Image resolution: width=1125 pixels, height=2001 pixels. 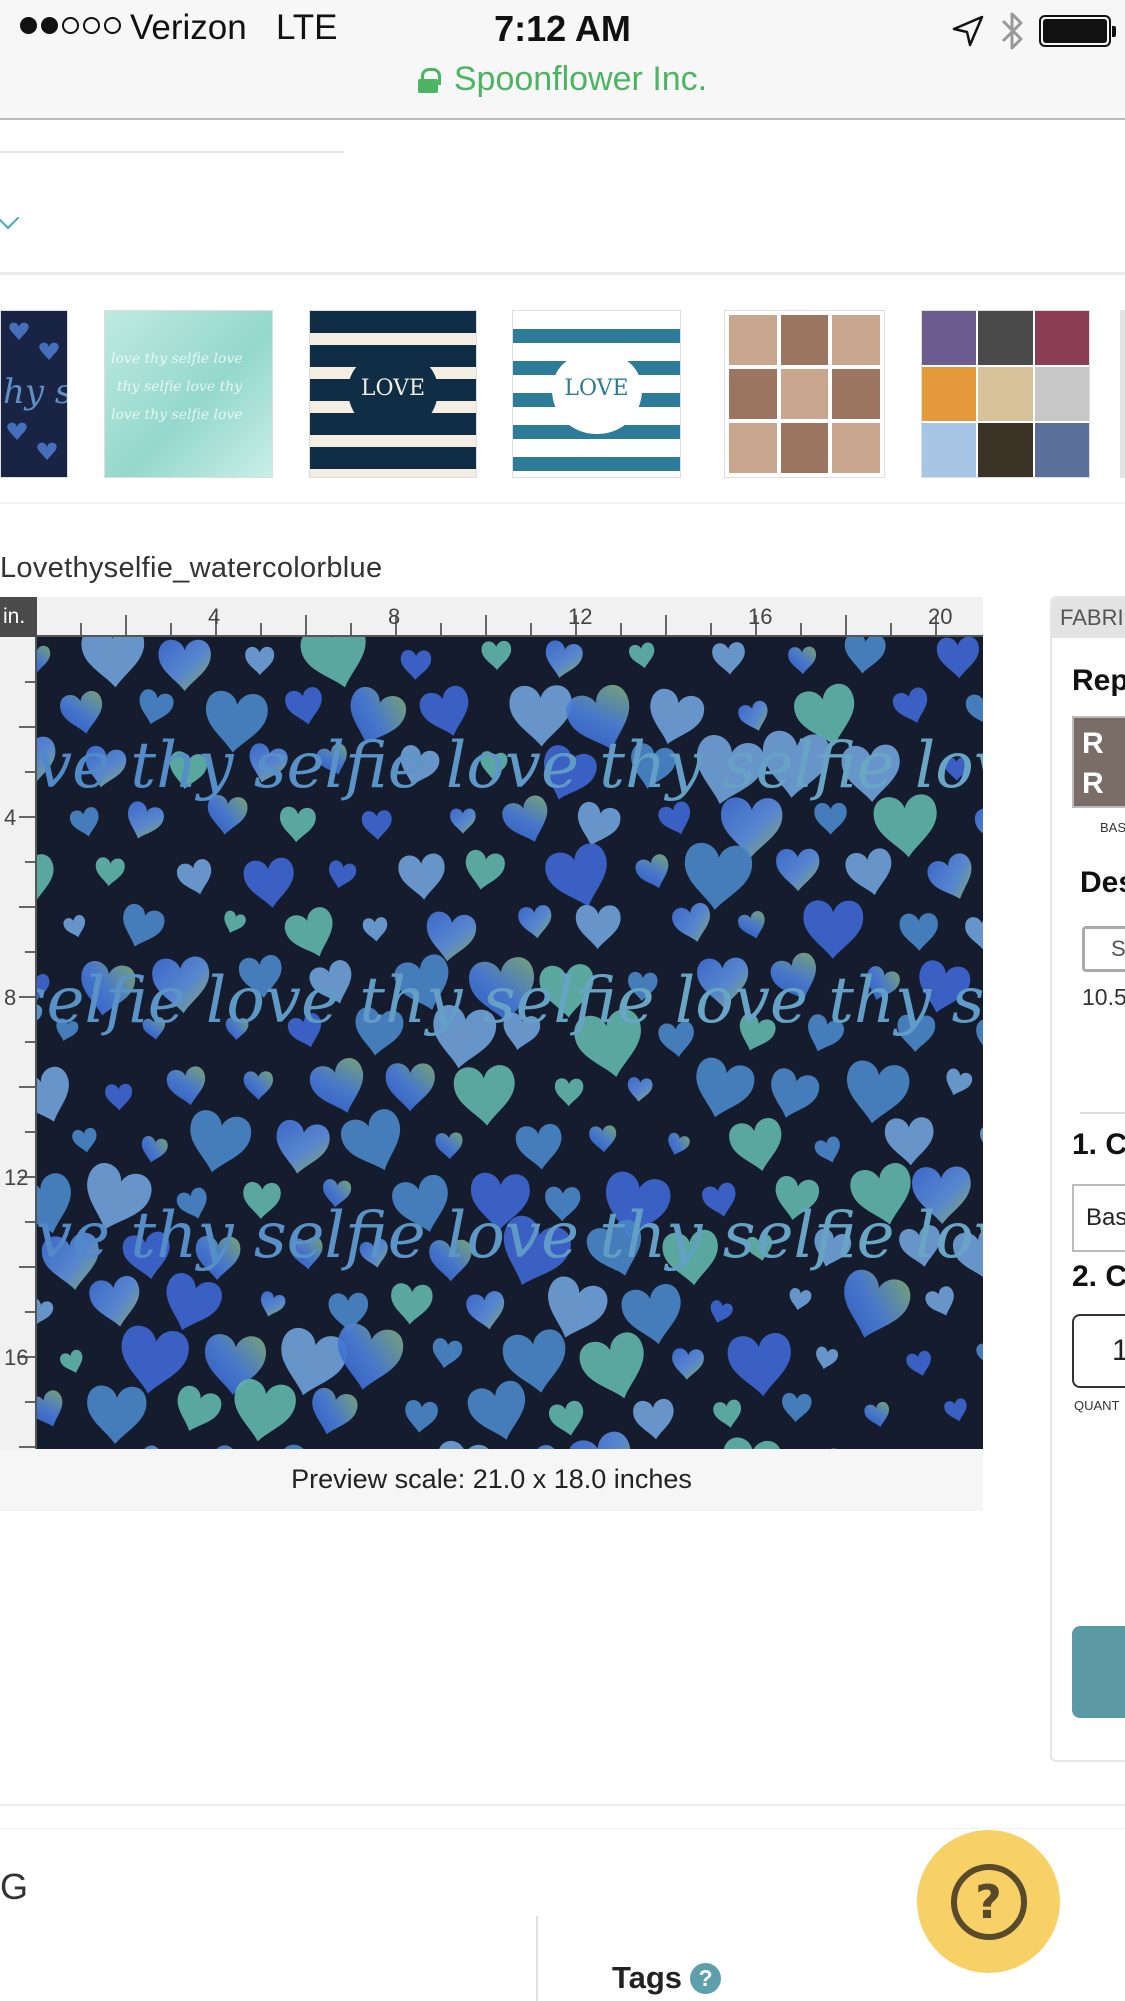 What do you see at coordinates (1098, 762) in the screenshot?
I see `repeat-basic-swatch: RR` at bounding box center [1098, 762].